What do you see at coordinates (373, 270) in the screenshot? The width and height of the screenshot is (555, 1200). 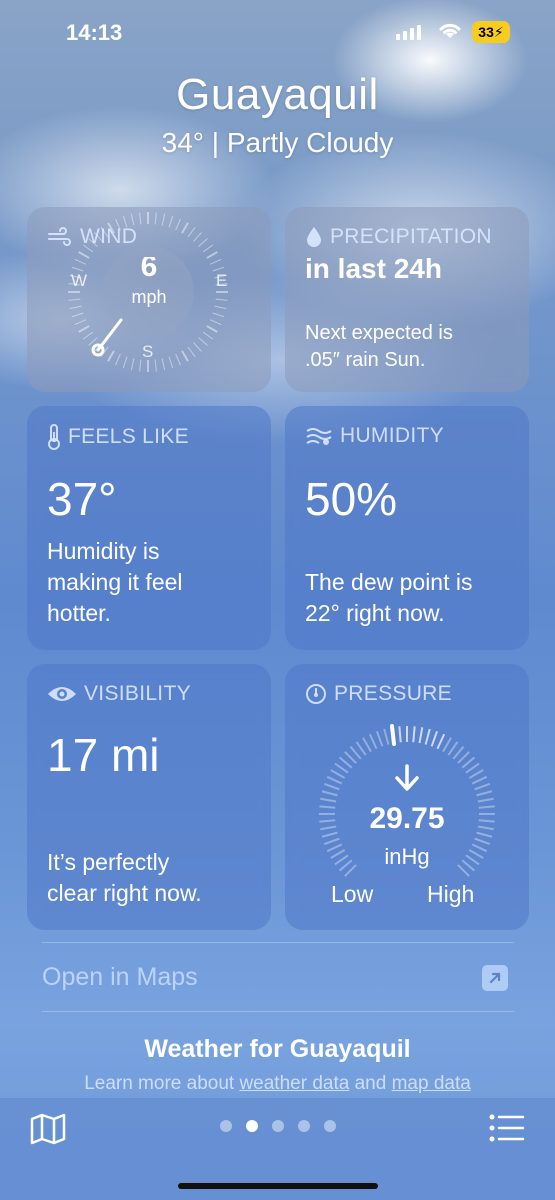 I see `precipitation-headline: in last 24h` at bounding box center [373, 270].